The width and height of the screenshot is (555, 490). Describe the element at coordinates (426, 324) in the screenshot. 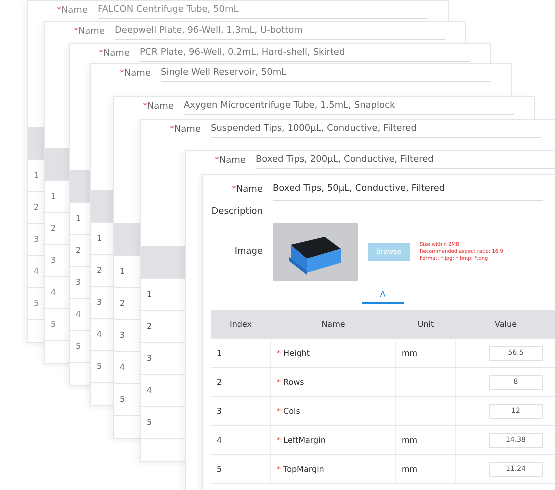

I see `column-header: Unit` at that location.